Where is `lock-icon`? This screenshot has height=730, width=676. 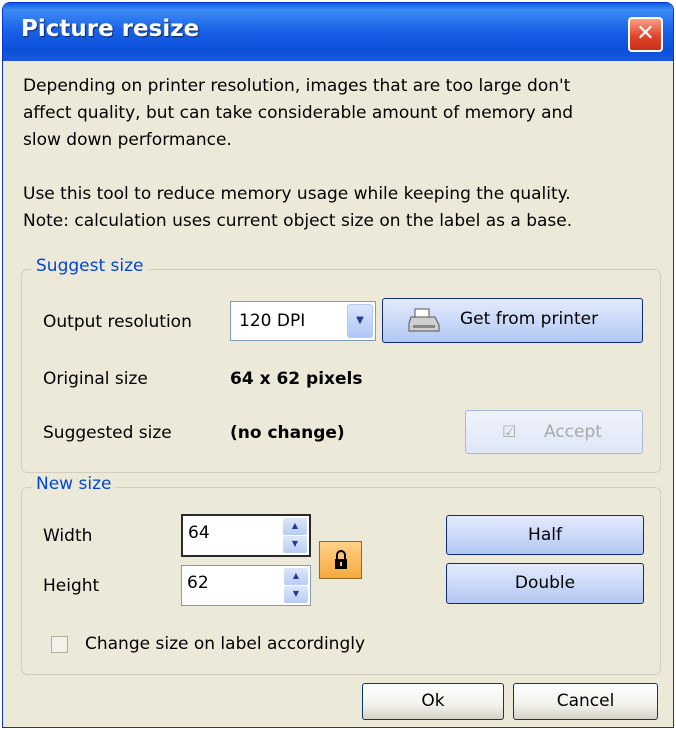 lock-icon is located at coordinates (341, 559).